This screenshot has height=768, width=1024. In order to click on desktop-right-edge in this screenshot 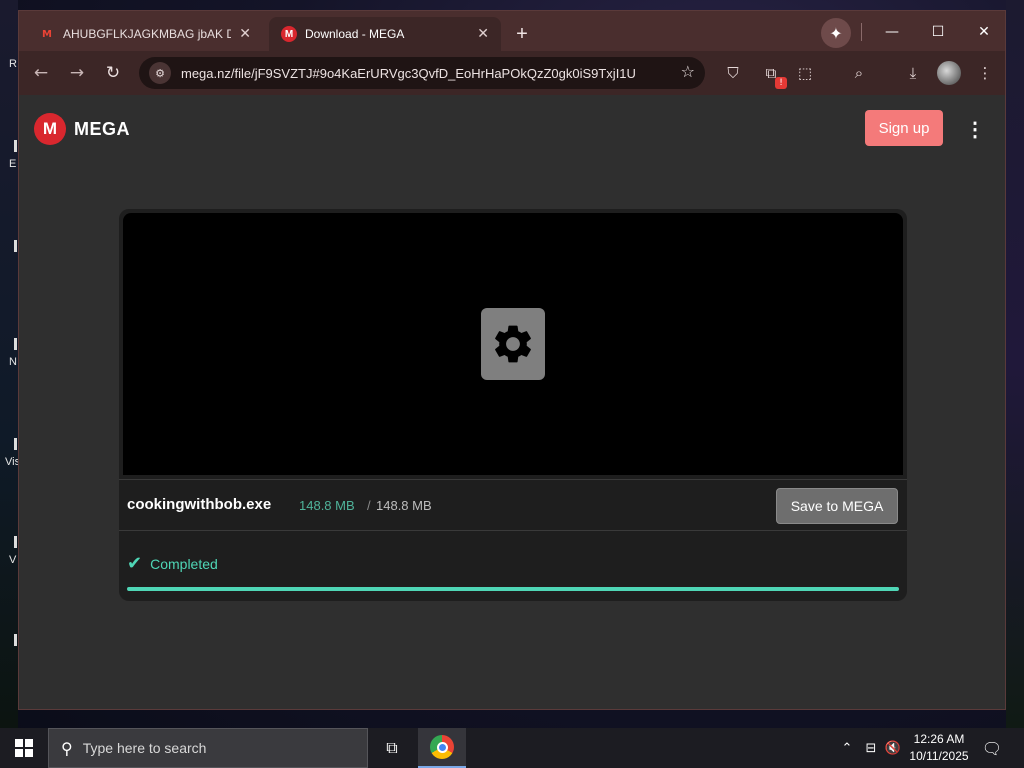, I will do `click(1015, 364)`.